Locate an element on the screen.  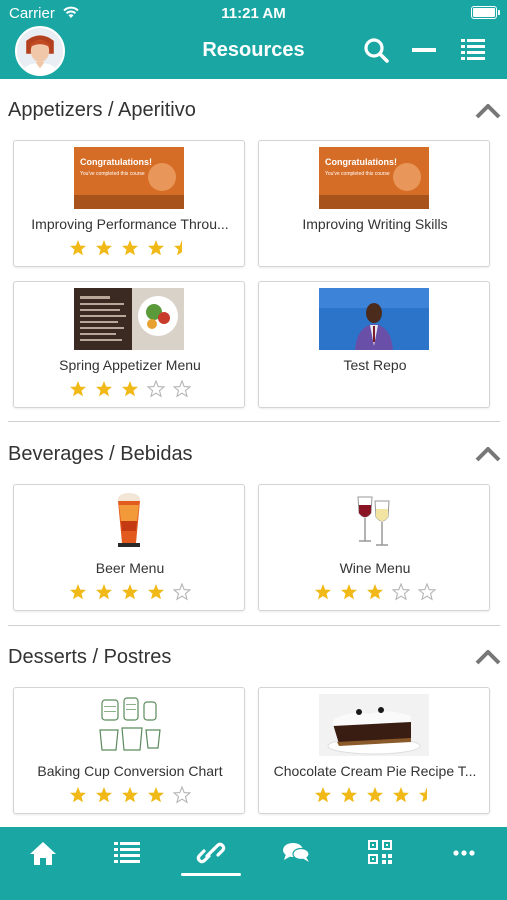
more-icon is located at coordinates (464, 853).